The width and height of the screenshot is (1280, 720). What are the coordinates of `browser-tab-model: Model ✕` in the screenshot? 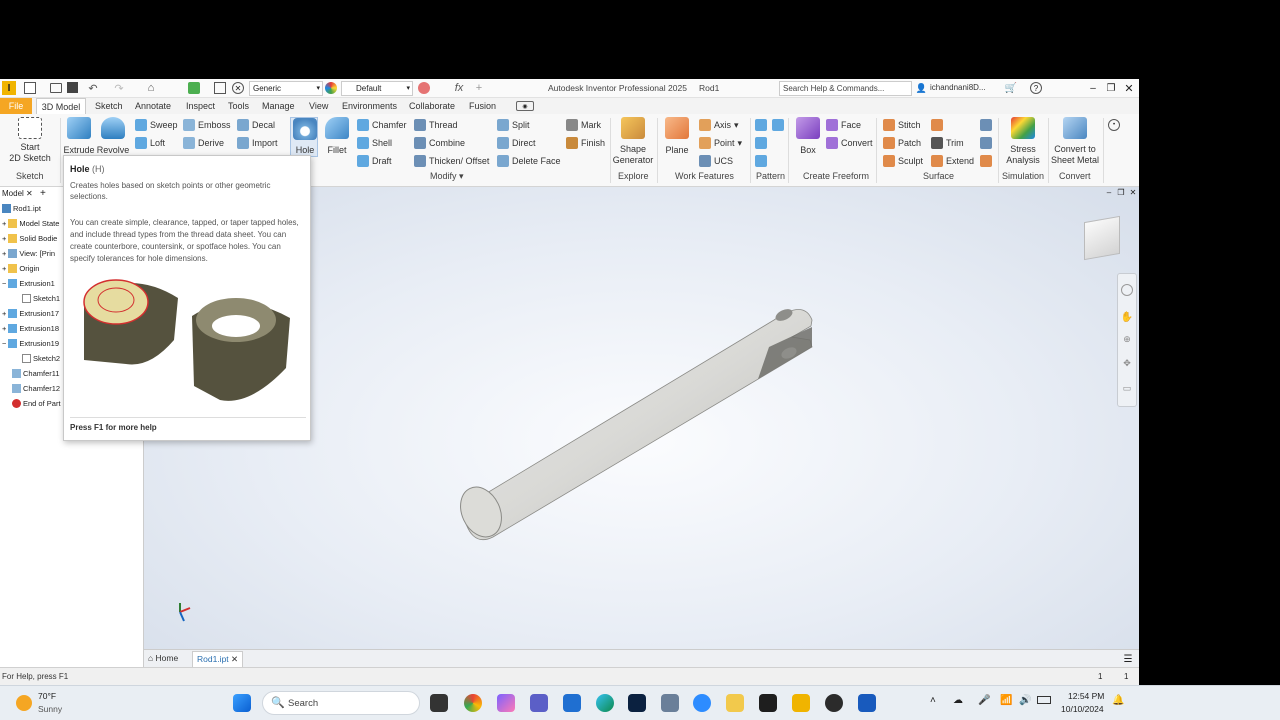 It's located at (17, 193).